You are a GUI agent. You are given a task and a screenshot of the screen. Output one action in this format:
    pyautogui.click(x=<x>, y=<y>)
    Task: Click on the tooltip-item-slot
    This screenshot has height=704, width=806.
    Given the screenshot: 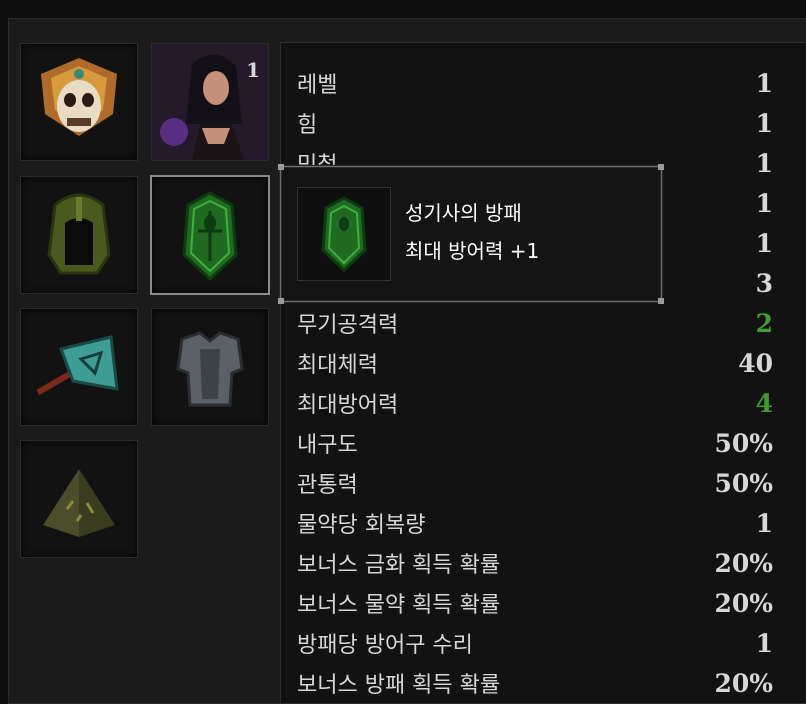 What is the action you would take?
    pyautogui.click(x=344, y=234)
    